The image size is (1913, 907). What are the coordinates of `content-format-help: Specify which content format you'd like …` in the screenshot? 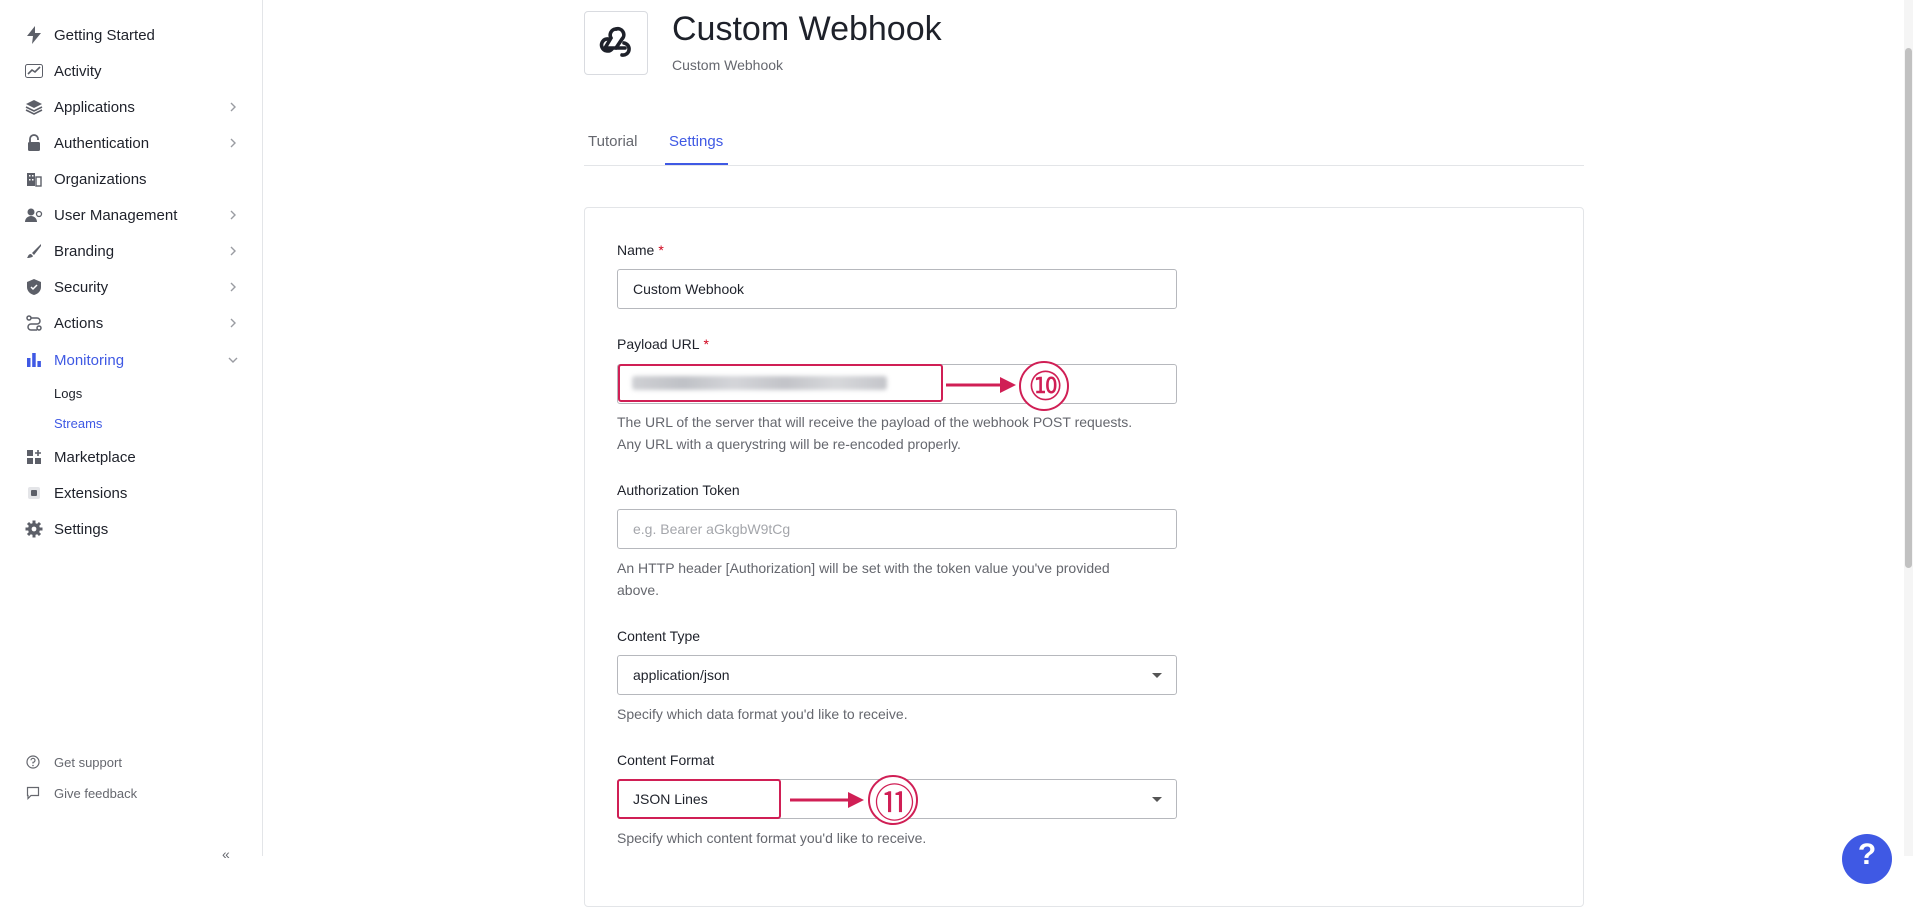 It's located at (772, 838).